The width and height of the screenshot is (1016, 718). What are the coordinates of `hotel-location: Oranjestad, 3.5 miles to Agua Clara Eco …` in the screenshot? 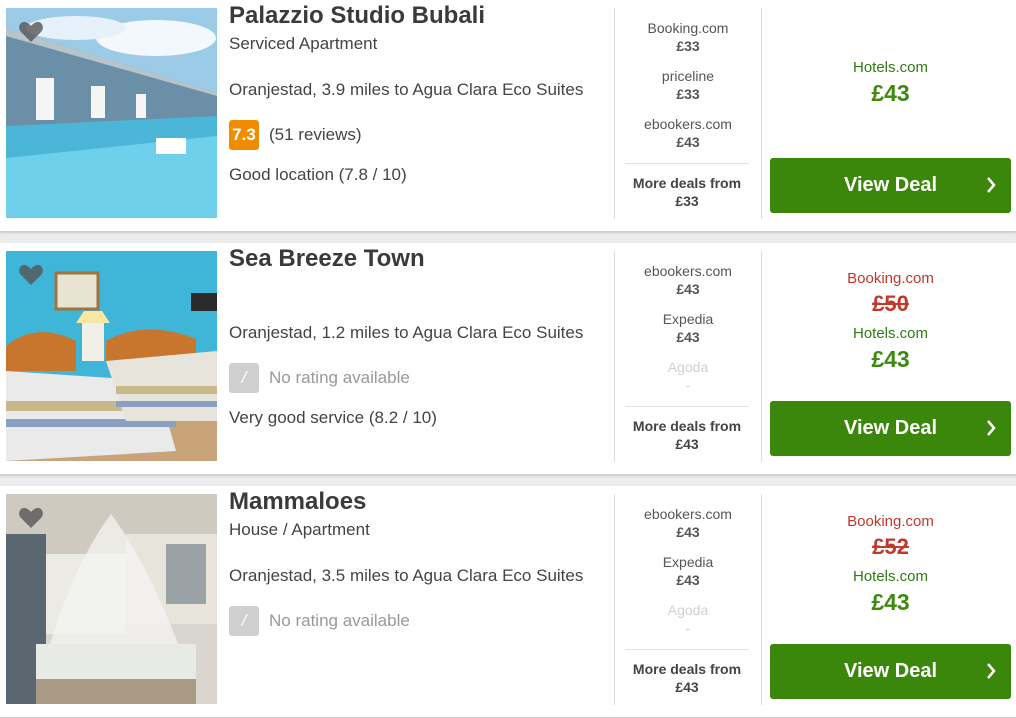 It's located at (406, 575).